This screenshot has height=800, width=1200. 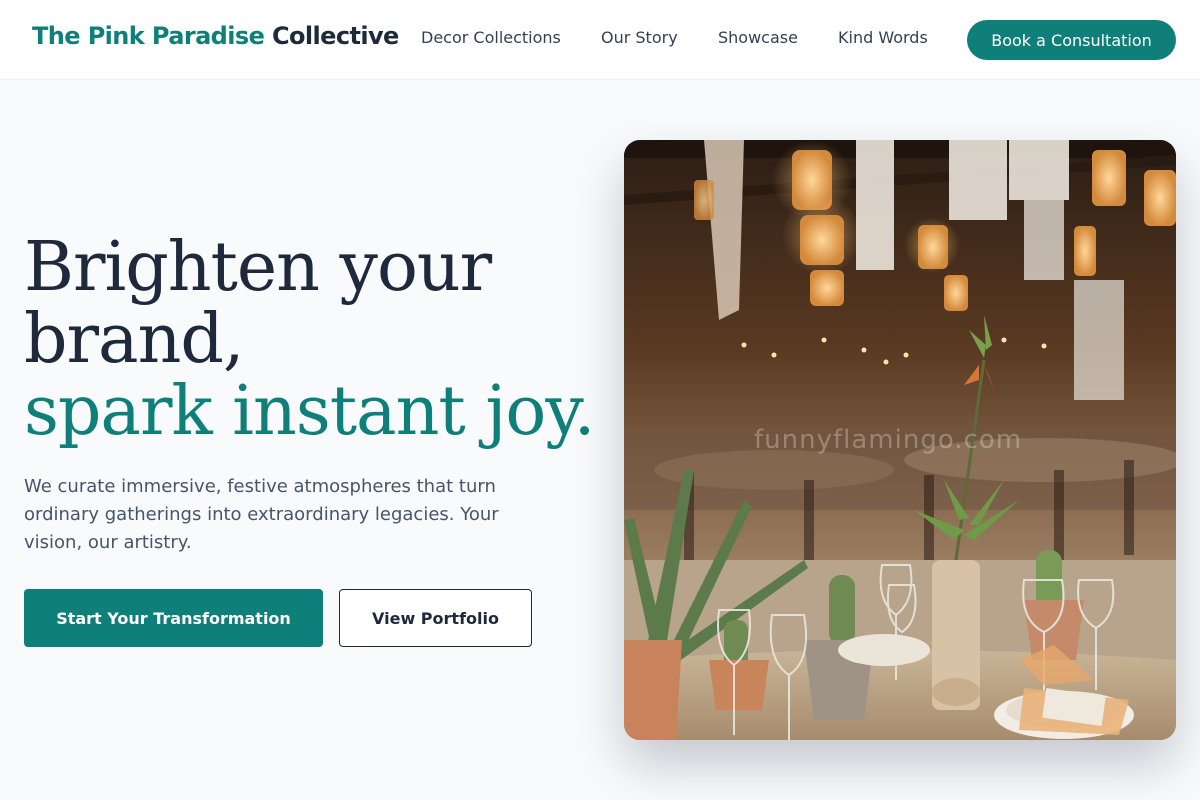 I want to click on nav-link-decor-collections: Decor Collections, so click(x=491, y=37).